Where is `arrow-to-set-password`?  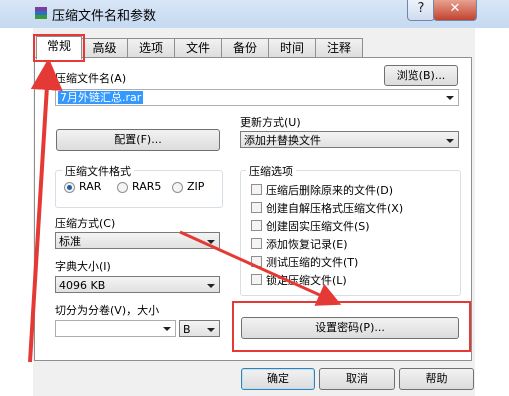
arrow-to-set-password is located at coordinates (260, 268).